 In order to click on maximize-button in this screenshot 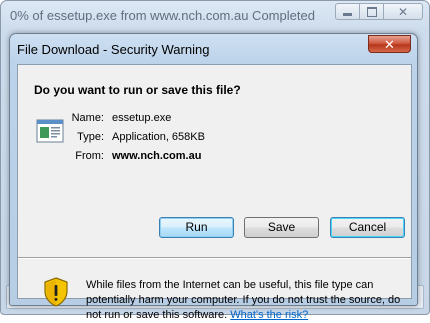, I will do `click(371, 11)`.